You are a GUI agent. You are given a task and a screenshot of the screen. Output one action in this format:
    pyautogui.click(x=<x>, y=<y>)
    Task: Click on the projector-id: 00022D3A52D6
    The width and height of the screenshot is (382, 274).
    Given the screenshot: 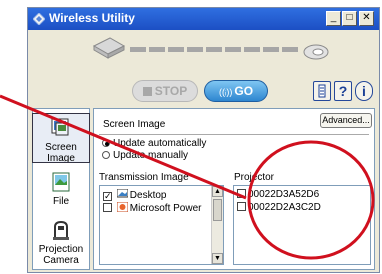 What is the action you would take?
    pyautogui.click(x=284, y=194)
    